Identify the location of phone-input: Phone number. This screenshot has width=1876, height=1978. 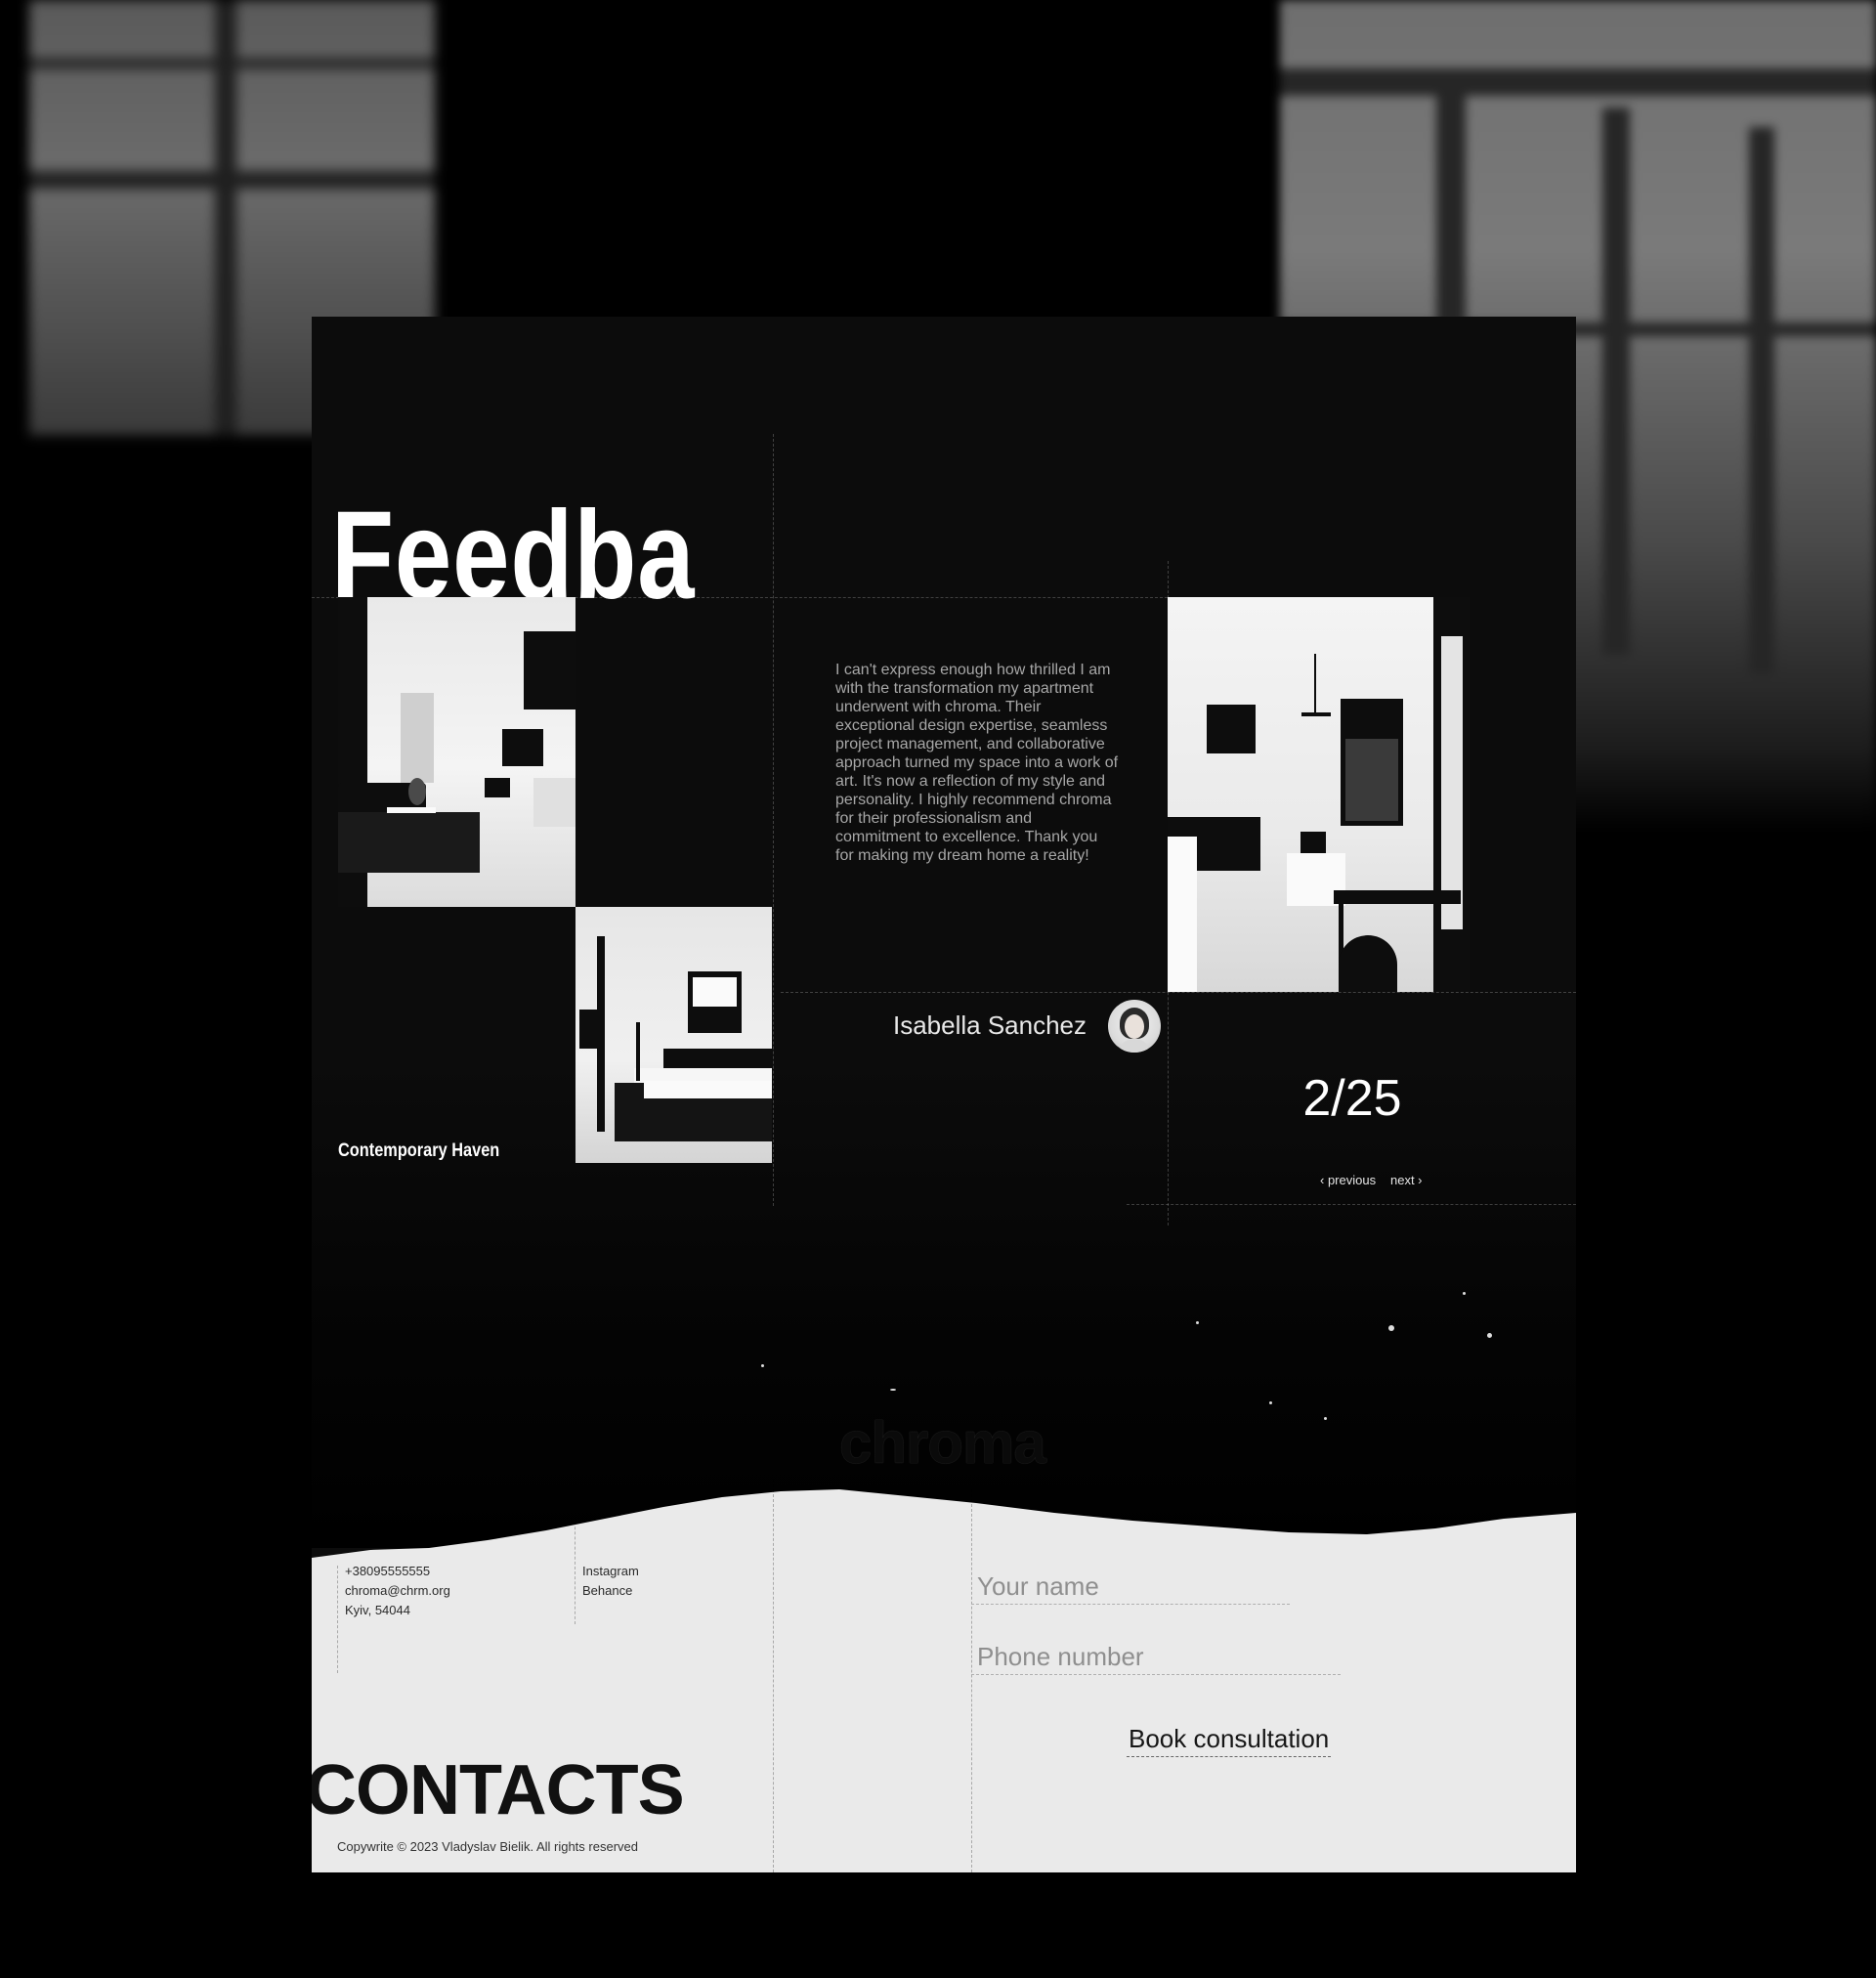
(1156, 1658).